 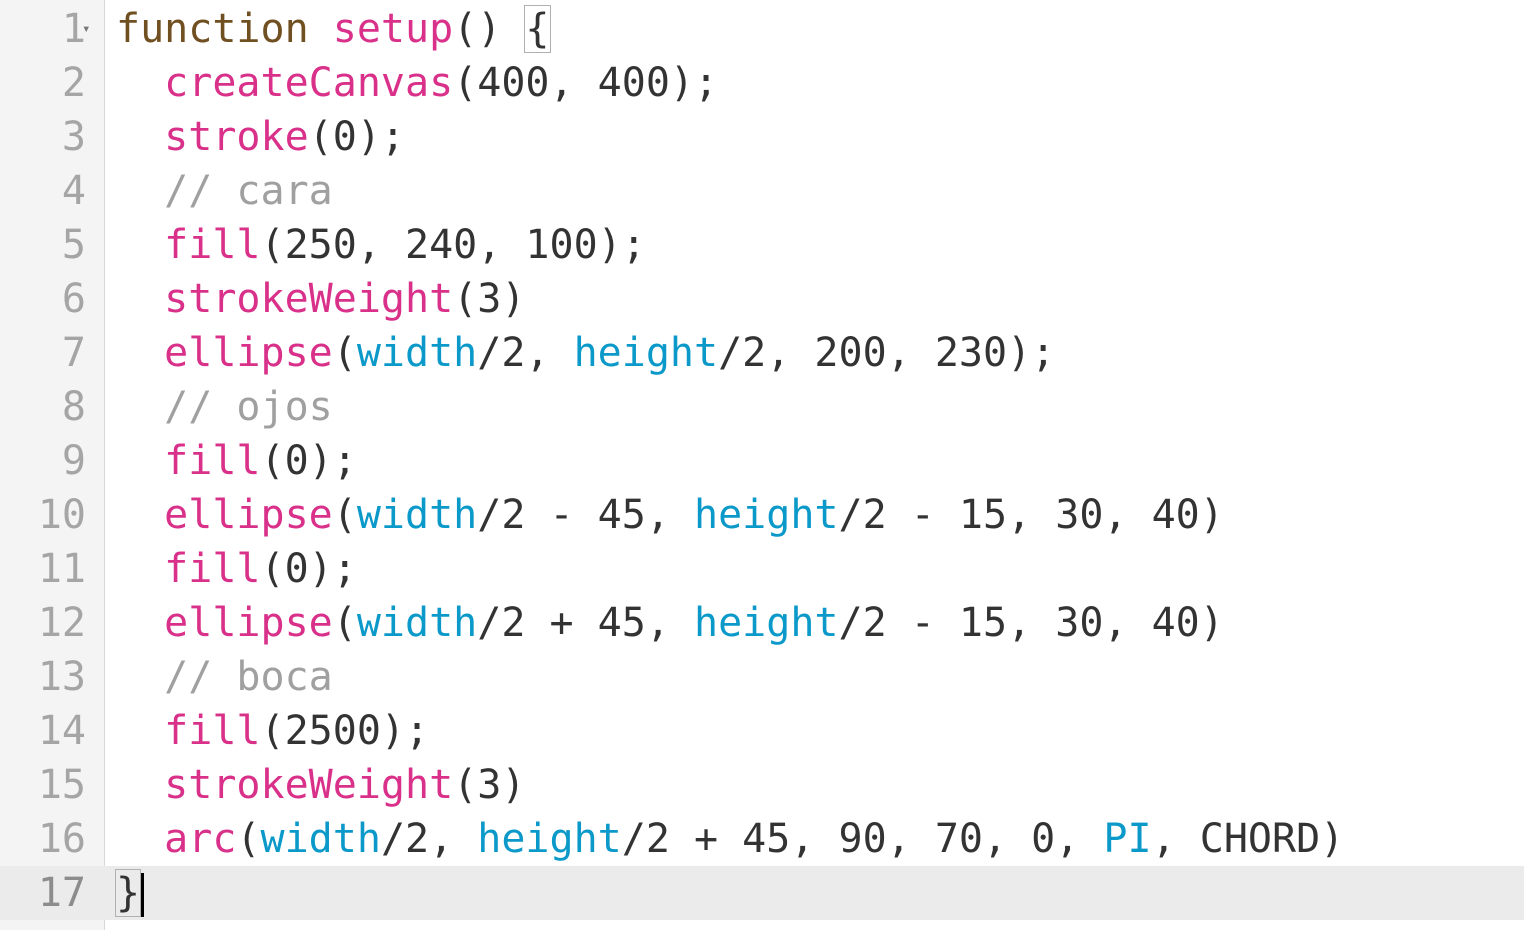 I want to click on code-text: // cara, so click(x=224, y=191).